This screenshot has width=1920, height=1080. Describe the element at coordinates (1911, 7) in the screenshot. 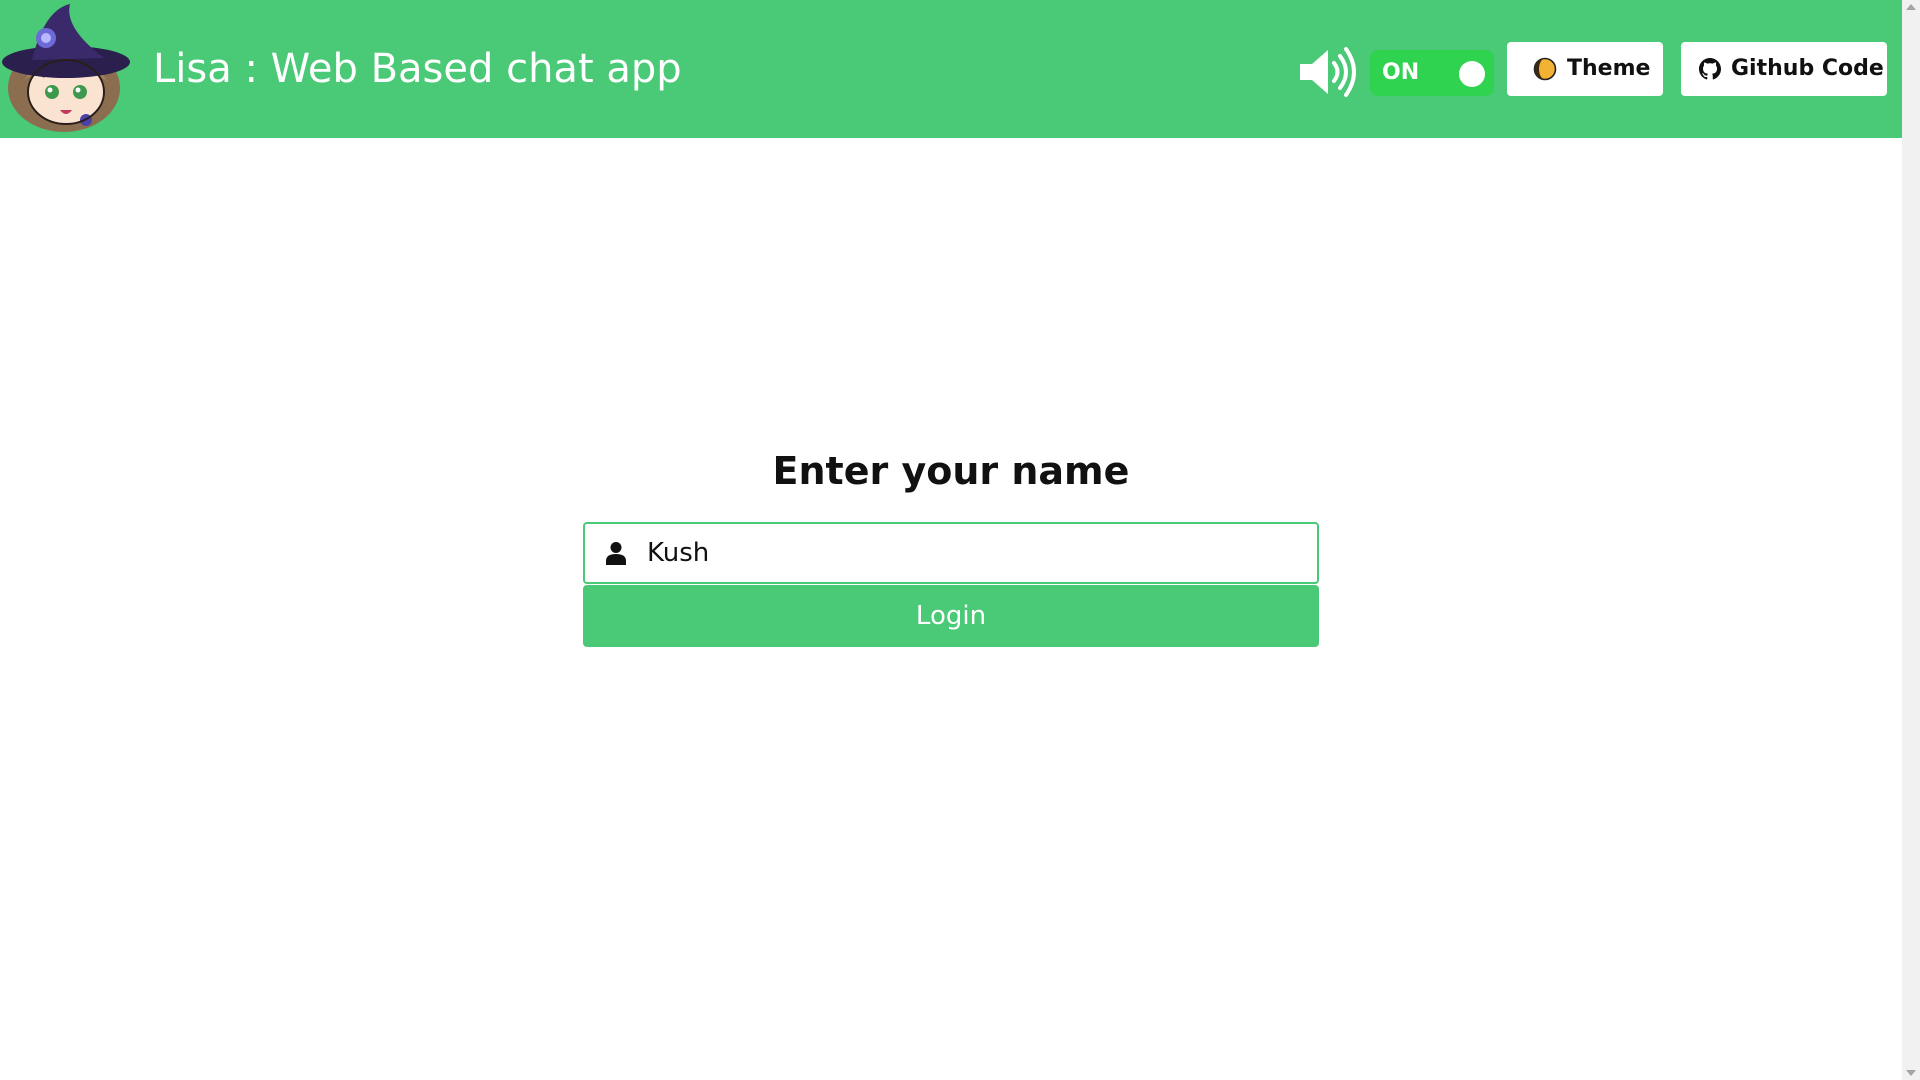

I see `scroll-up-arrow-icon` at that location.